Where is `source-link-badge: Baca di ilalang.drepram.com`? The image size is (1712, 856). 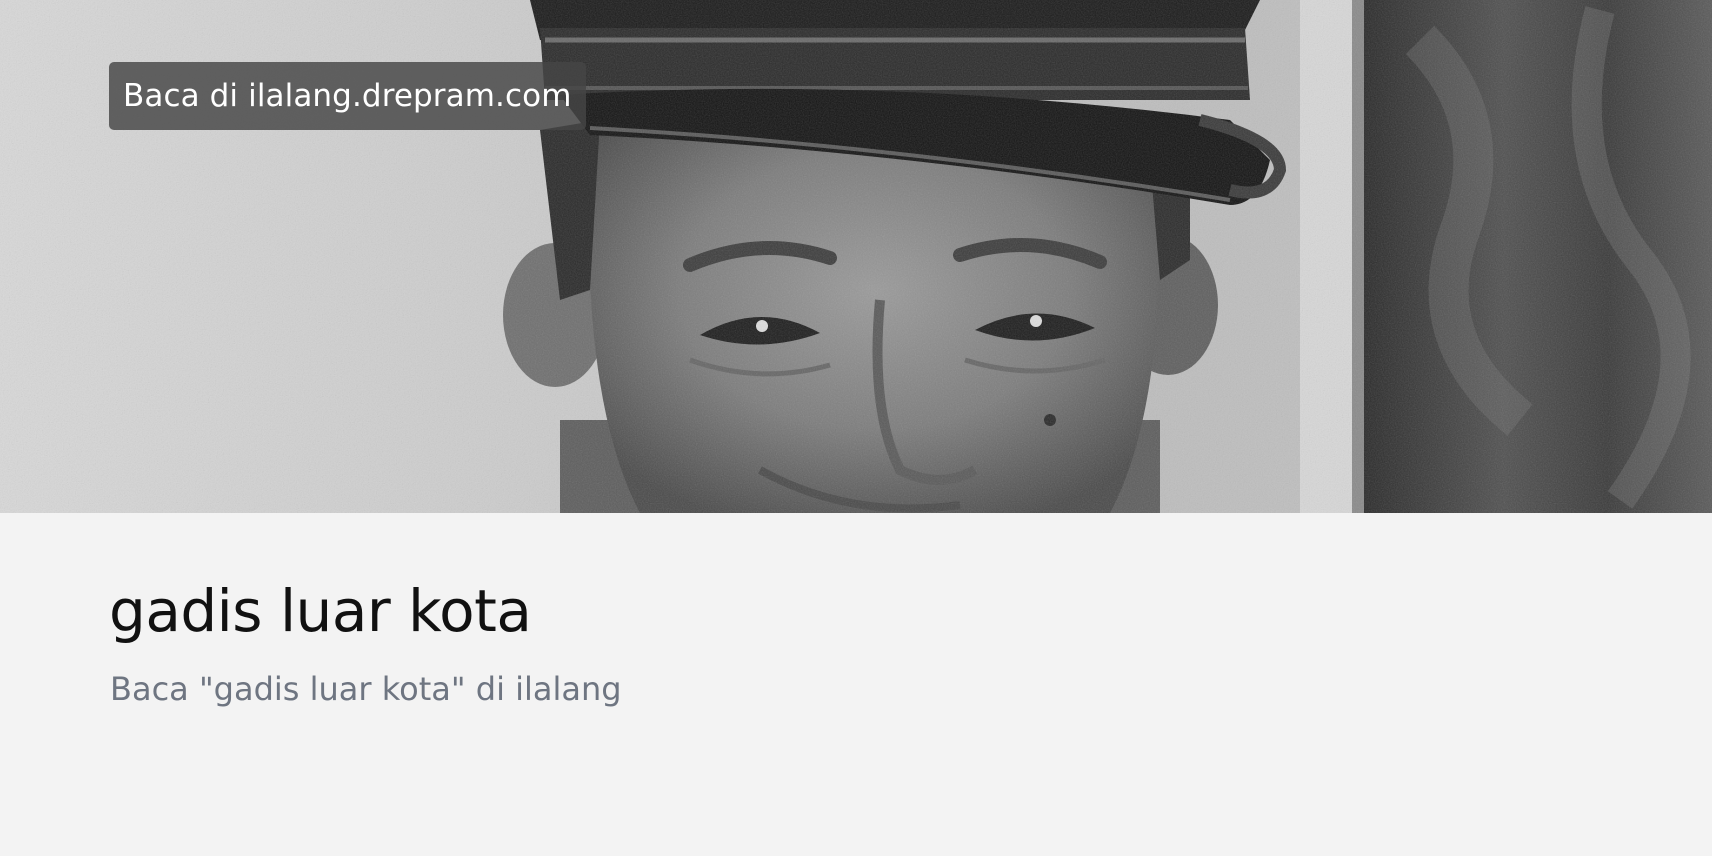
source-link-badge: Baca di ilalang.drepram.com is located at coordinates (347, 96).